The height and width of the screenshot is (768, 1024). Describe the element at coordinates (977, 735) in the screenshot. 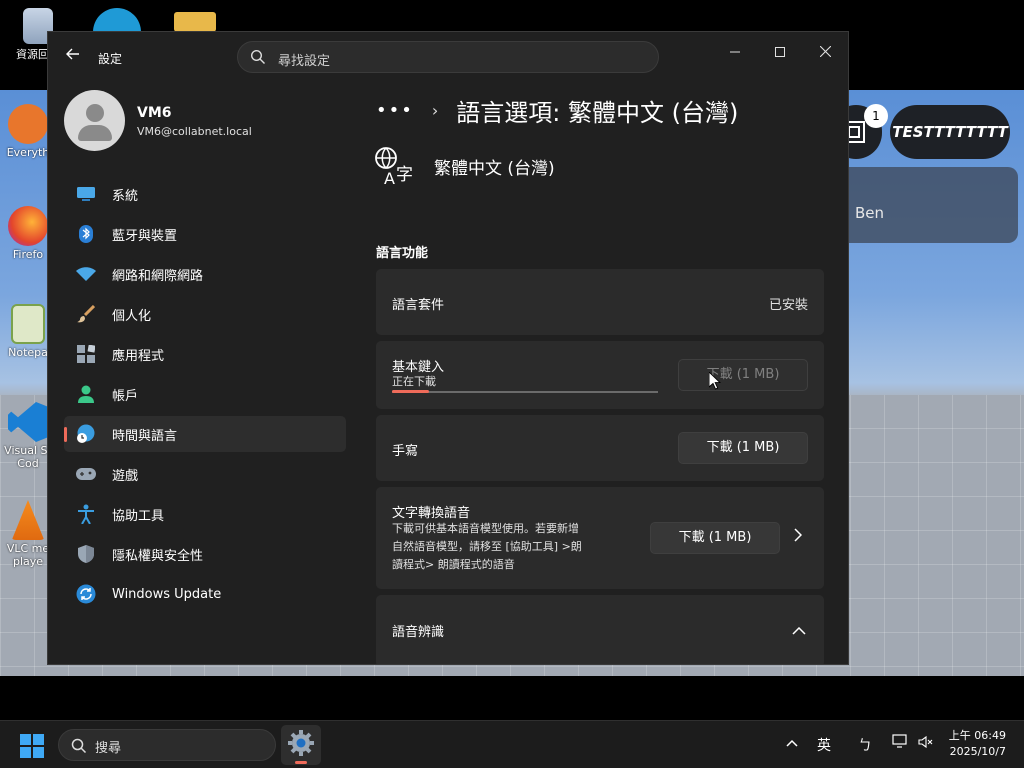

I see `clock-time: 上午 06:49` at that location.